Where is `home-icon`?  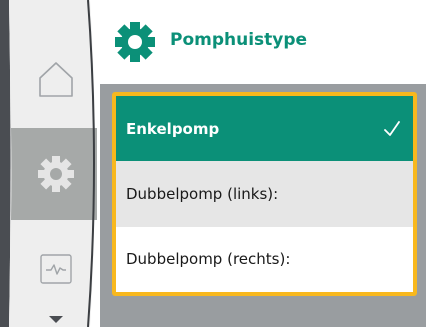 home-icon is located at coordinates (56, 79).